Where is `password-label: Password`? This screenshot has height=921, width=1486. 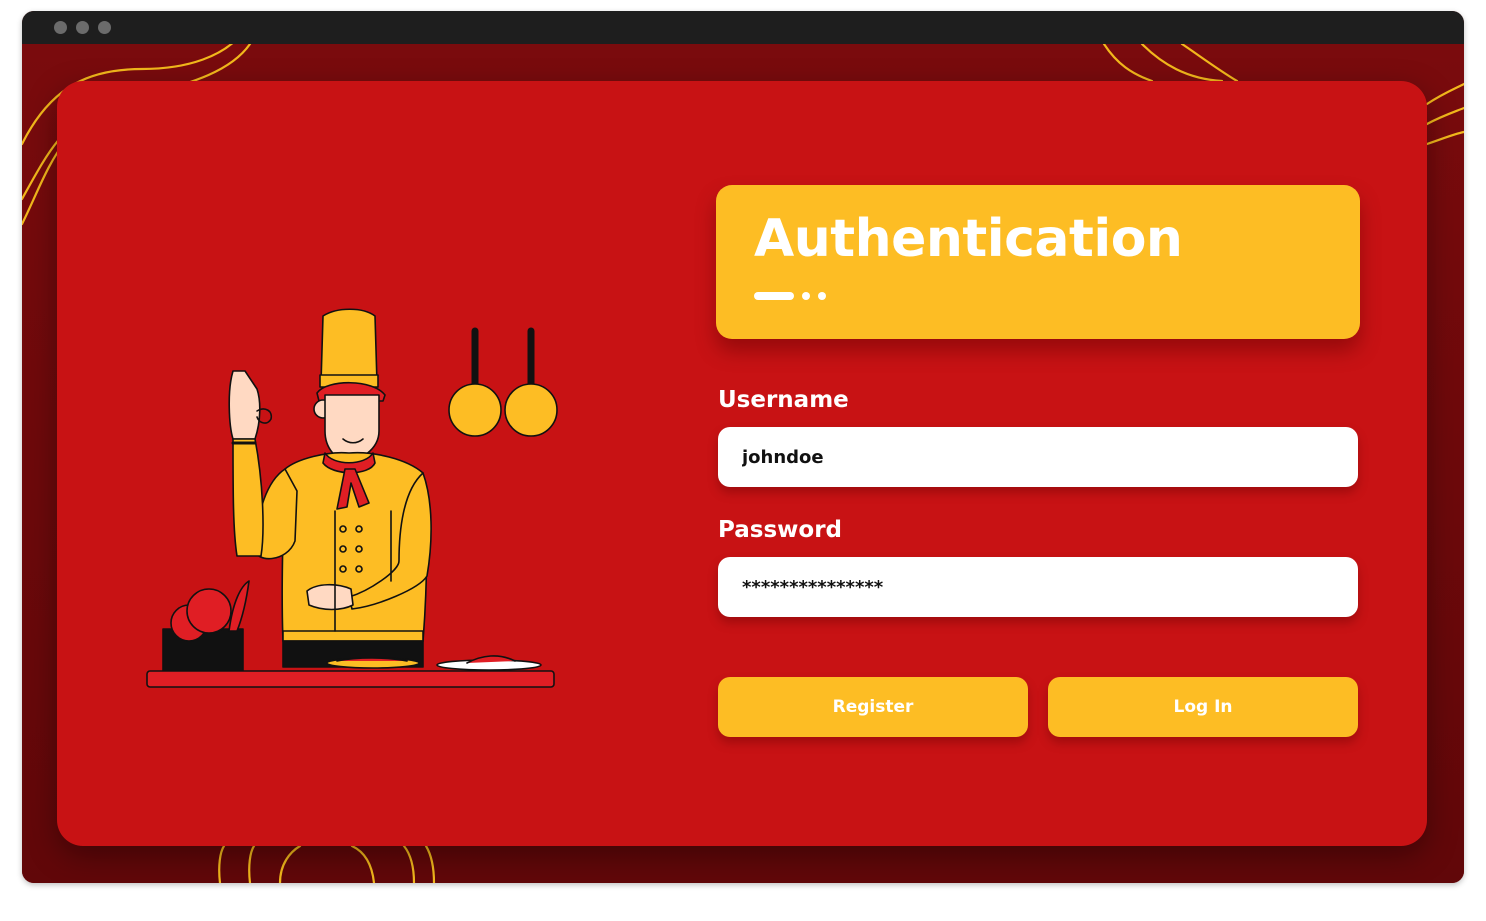
password-label: Password is located at coordinates (780, 530).